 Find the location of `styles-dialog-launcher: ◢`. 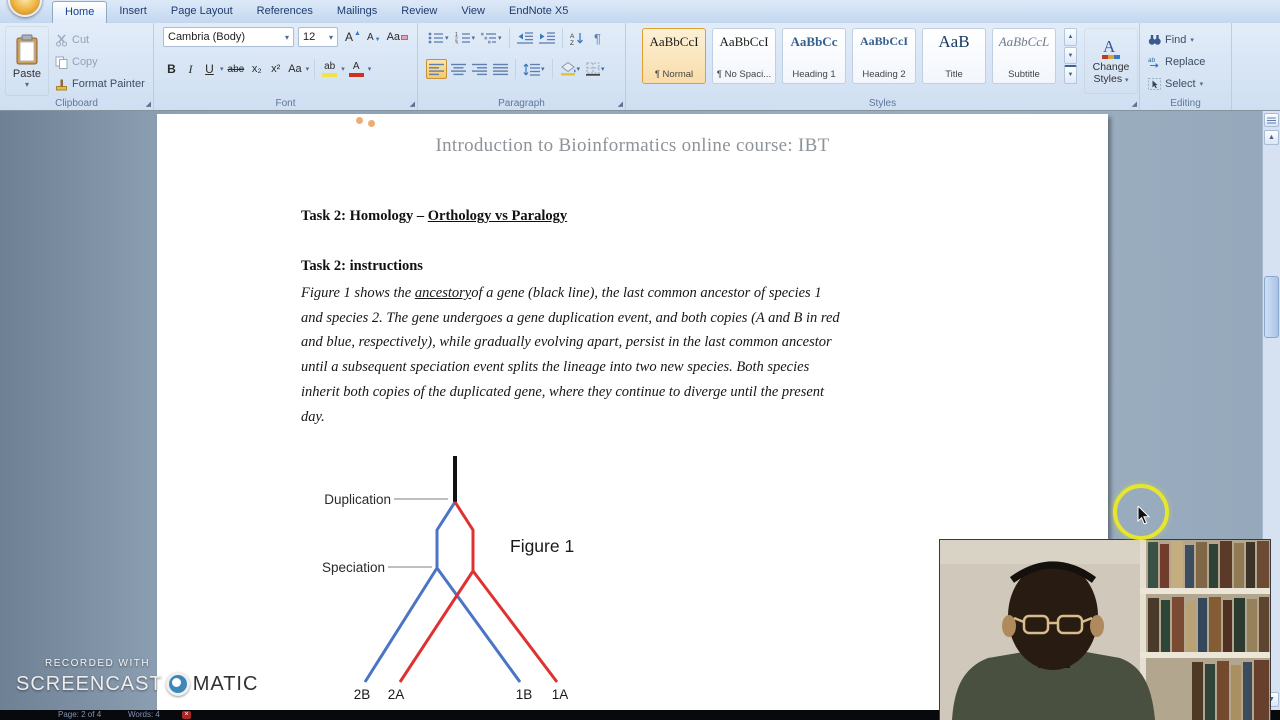

styles-dialog-launcher: ◢ is located at coordinates (1134, 104).